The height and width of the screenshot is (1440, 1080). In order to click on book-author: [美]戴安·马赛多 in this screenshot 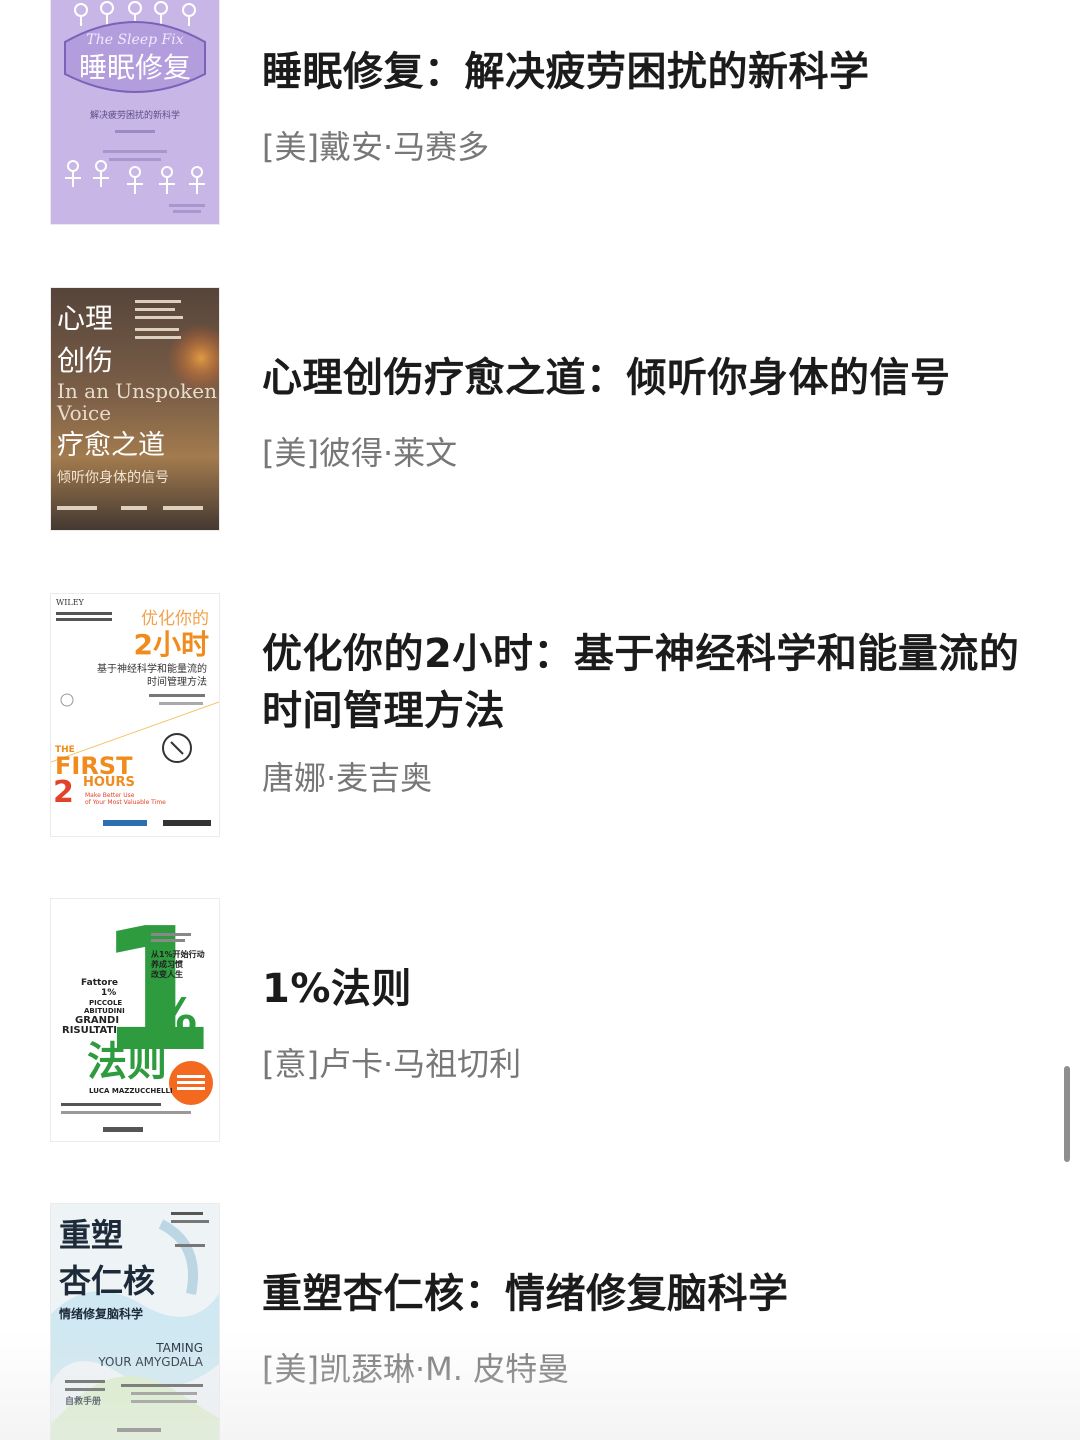, I will do `click(376, 147)`.